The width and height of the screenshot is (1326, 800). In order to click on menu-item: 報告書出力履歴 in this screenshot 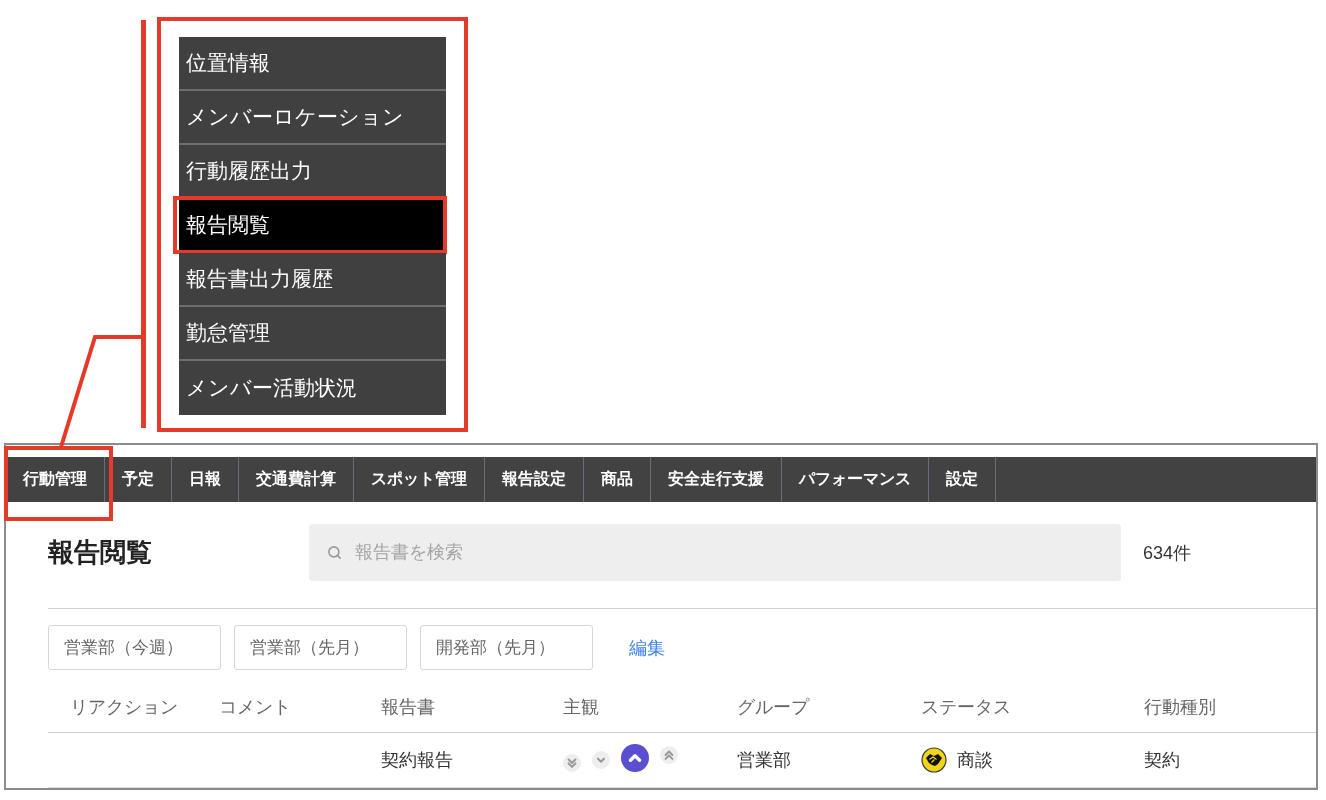, I will do `click(312, 280)`.